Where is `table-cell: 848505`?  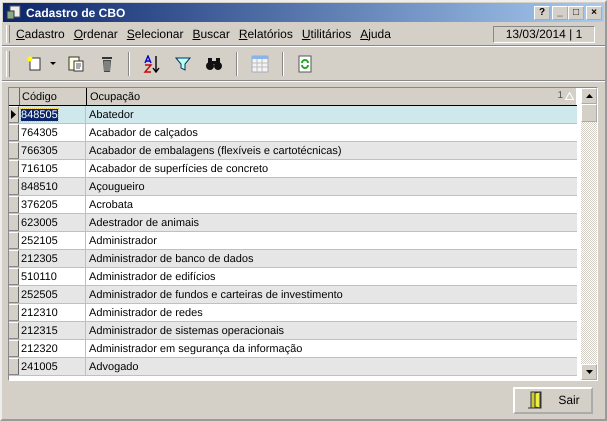 table-cell: 848505 is located at coordinates (39, 114).